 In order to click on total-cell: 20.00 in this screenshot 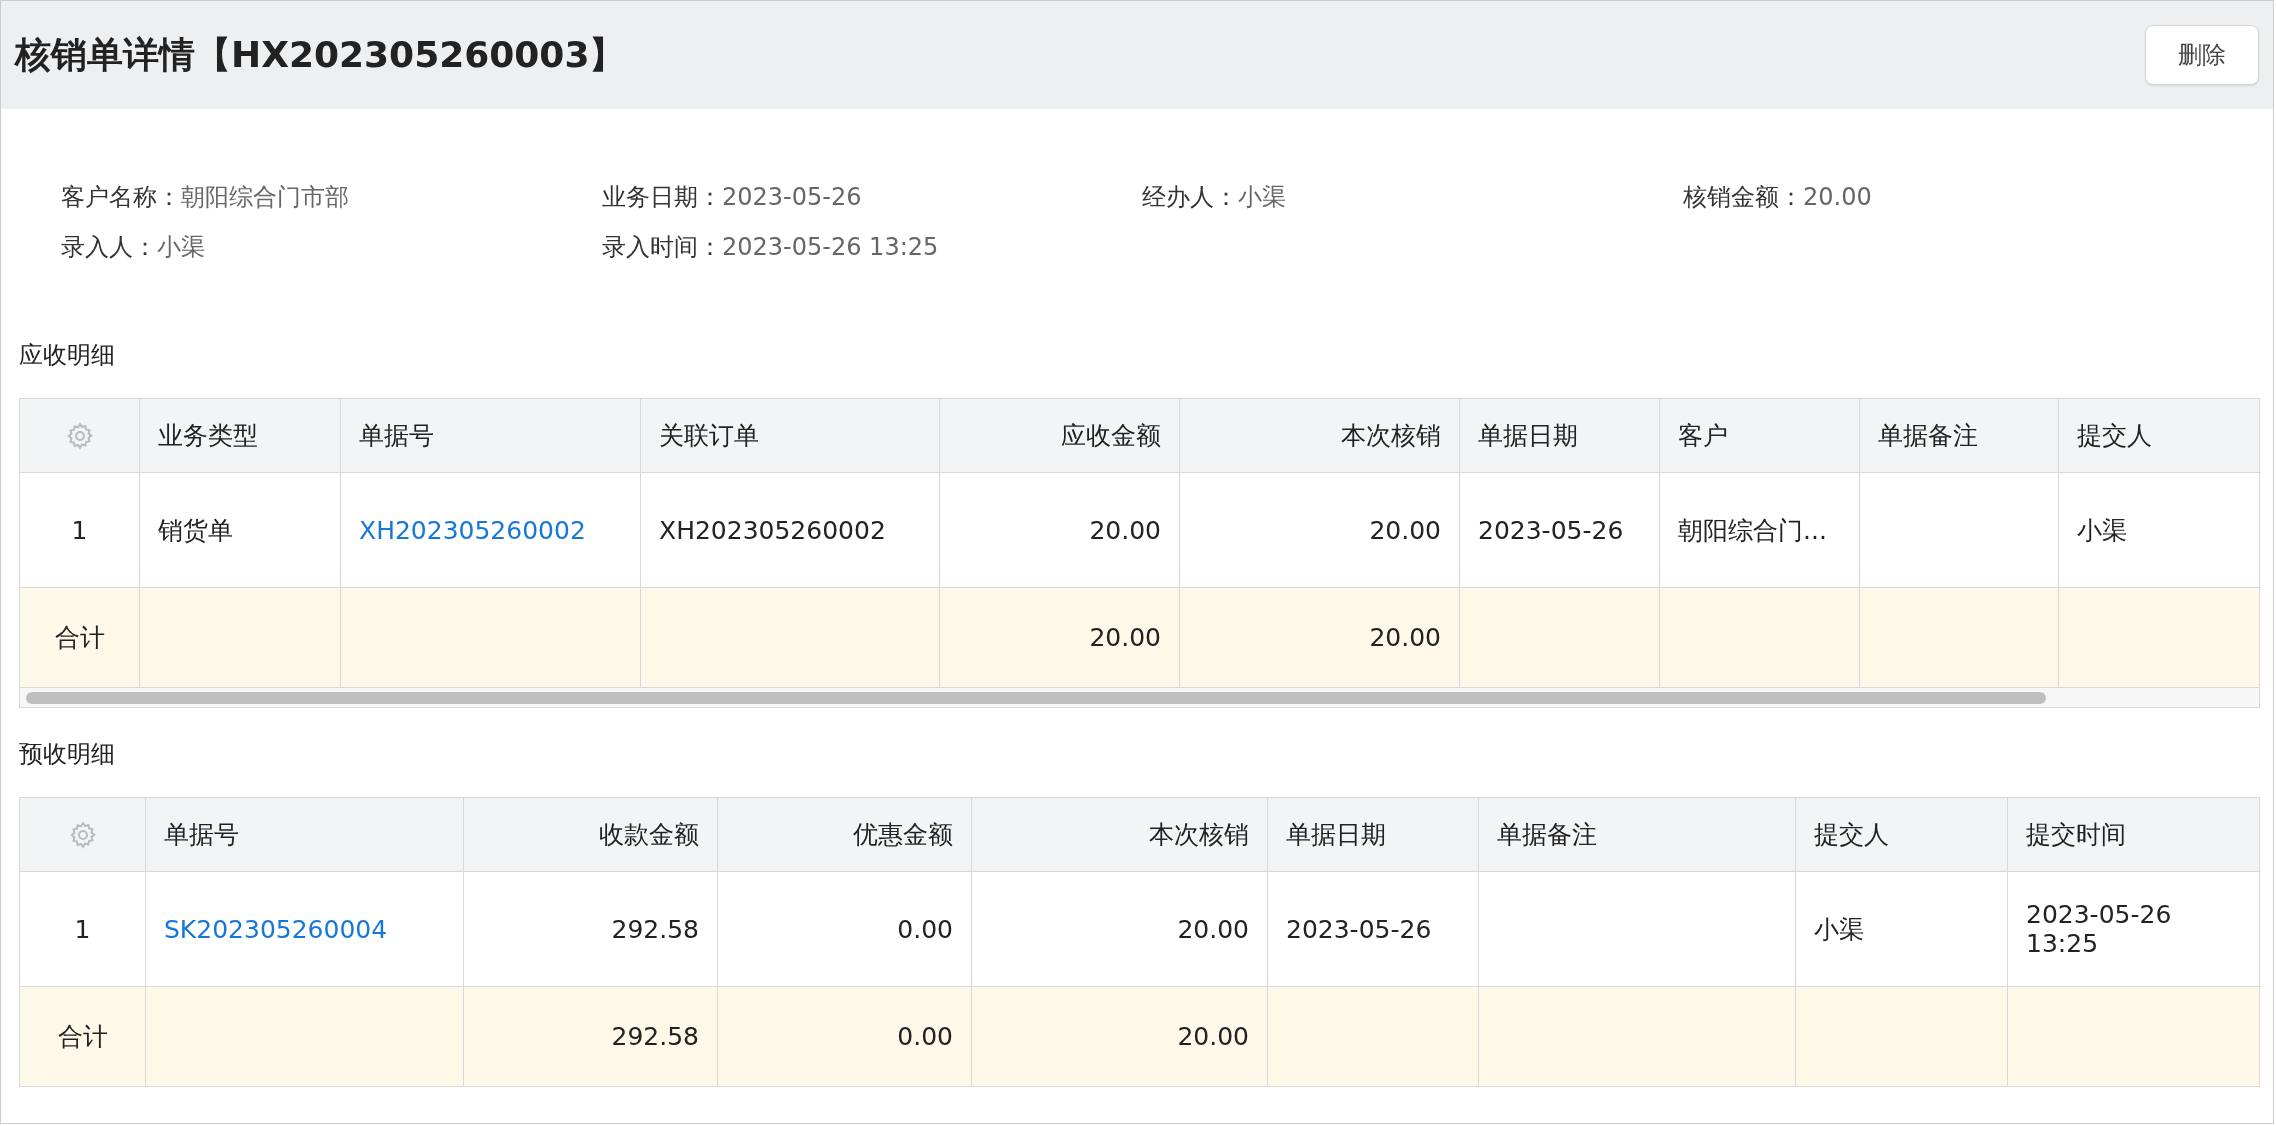, I will do `click(1120, 1036)`.